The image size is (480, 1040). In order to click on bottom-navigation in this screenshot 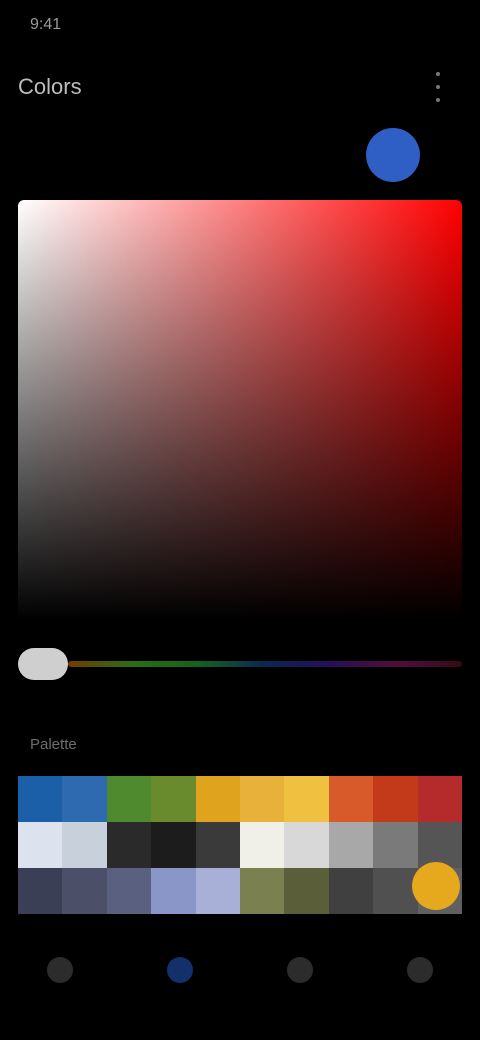, I will do `click(240, 970)`.